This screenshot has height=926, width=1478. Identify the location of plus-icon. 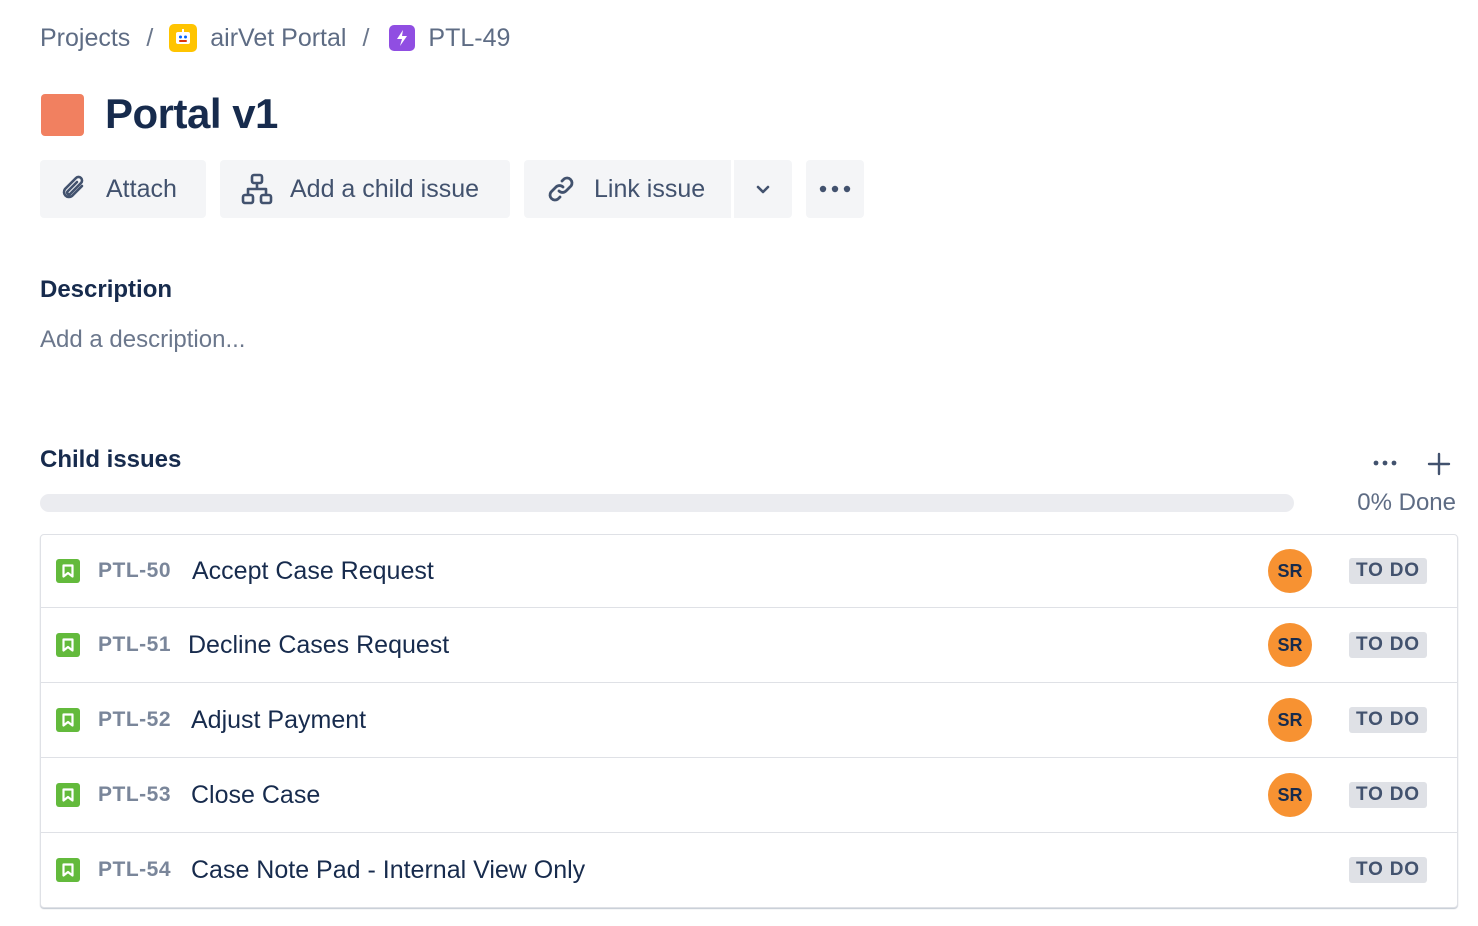
(1439, 464).